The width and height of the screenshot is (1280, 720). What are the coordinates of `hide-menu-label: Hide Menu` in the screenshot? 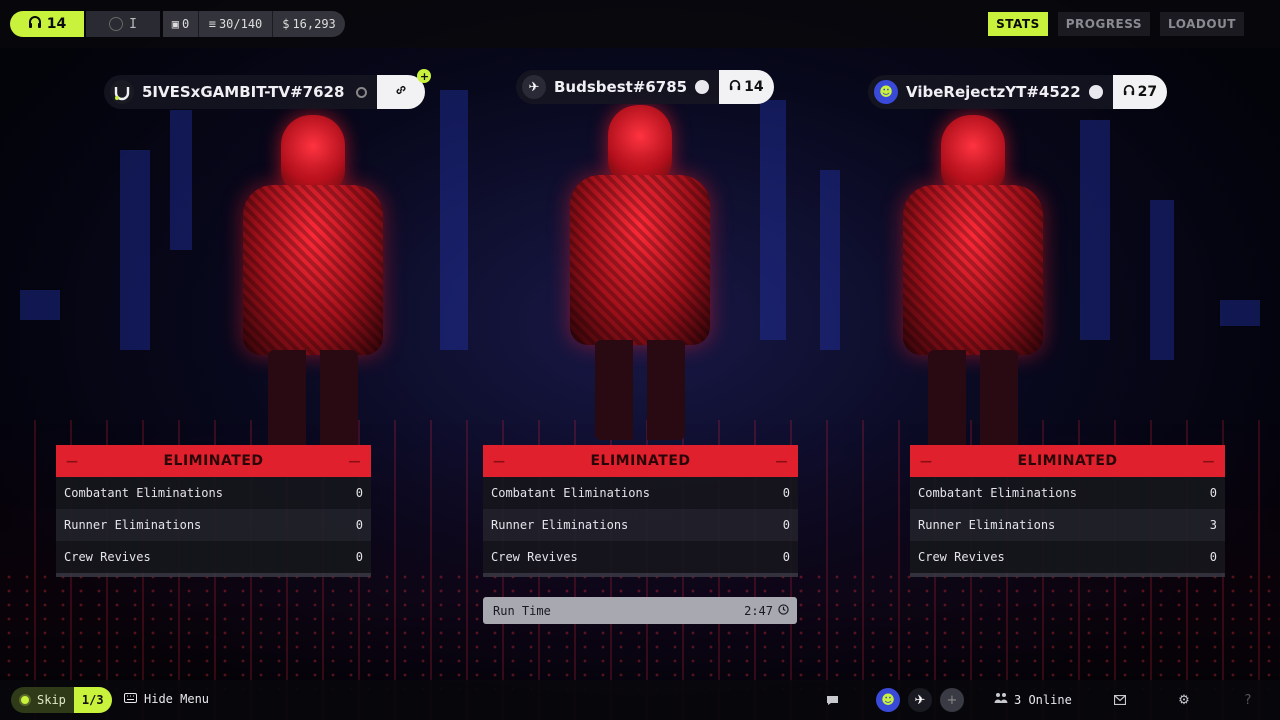 It's located at (177, 699).